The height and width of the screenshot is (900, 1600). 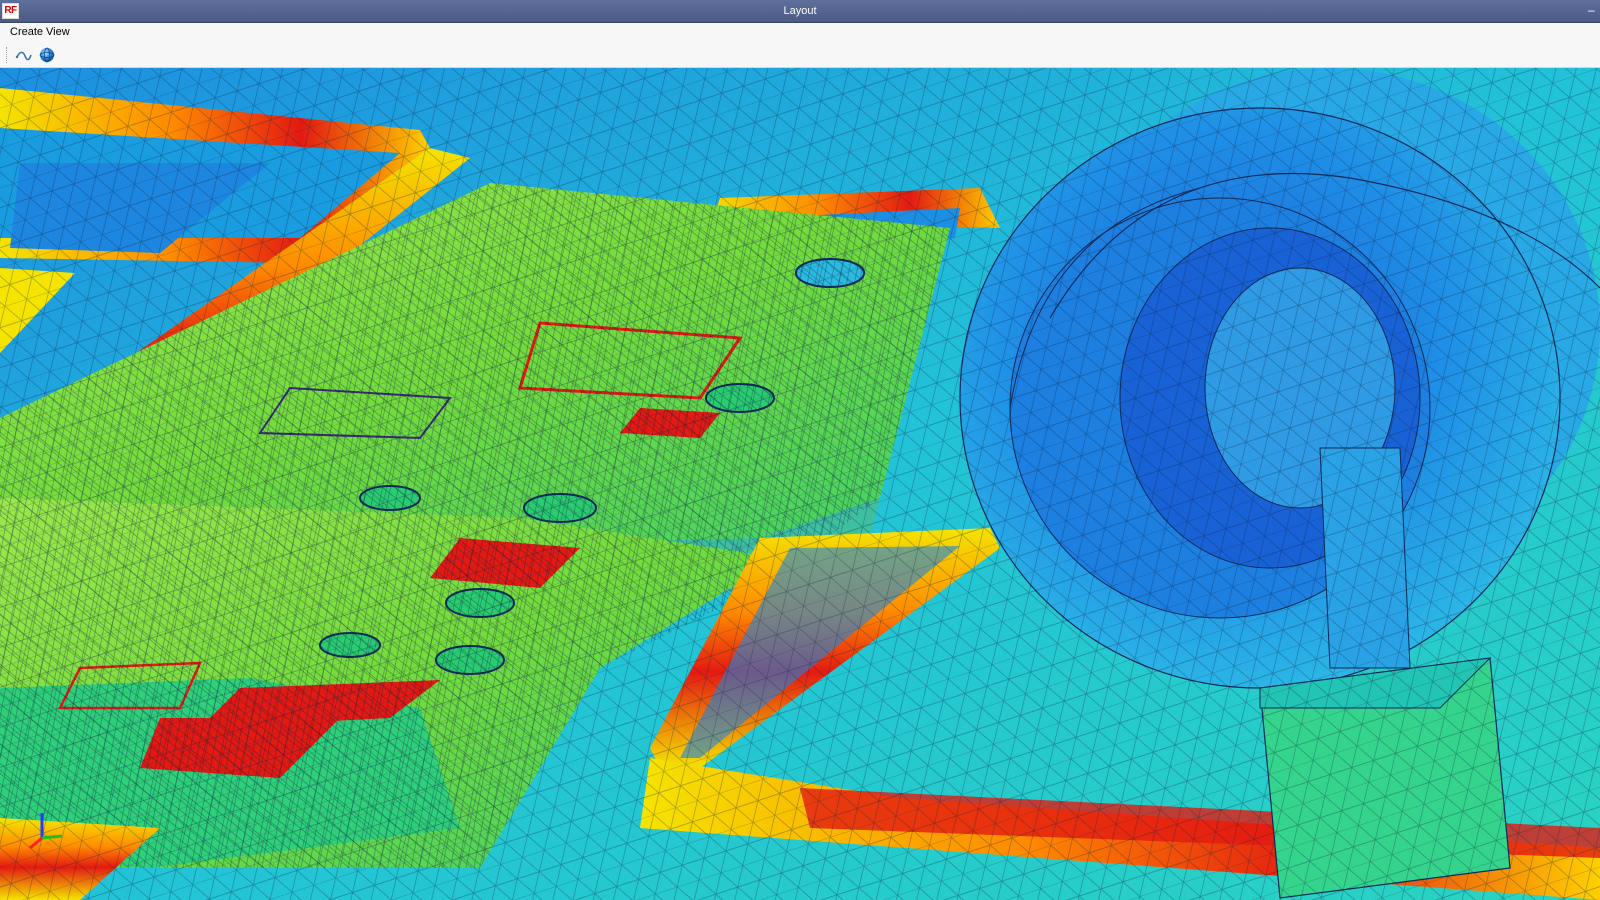 I want to click on minimize-icon: –, so click(x=1594, y=11).